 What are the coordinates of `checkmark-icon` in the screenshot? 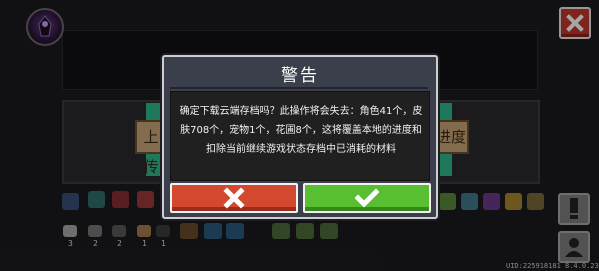 It's located at (367, 198).